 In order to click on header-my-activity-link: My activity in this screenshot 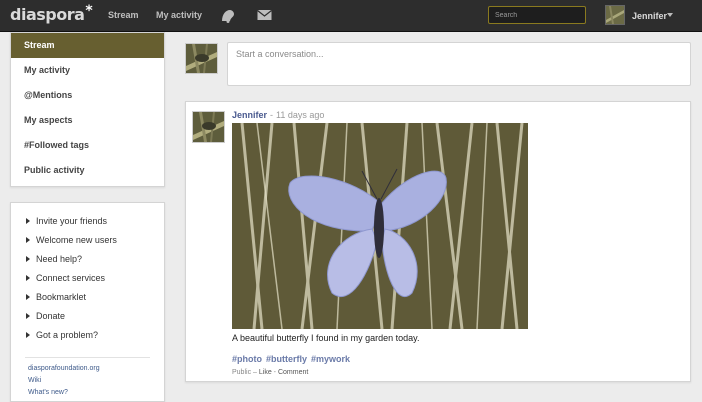, I will do `click(179, 15)`.